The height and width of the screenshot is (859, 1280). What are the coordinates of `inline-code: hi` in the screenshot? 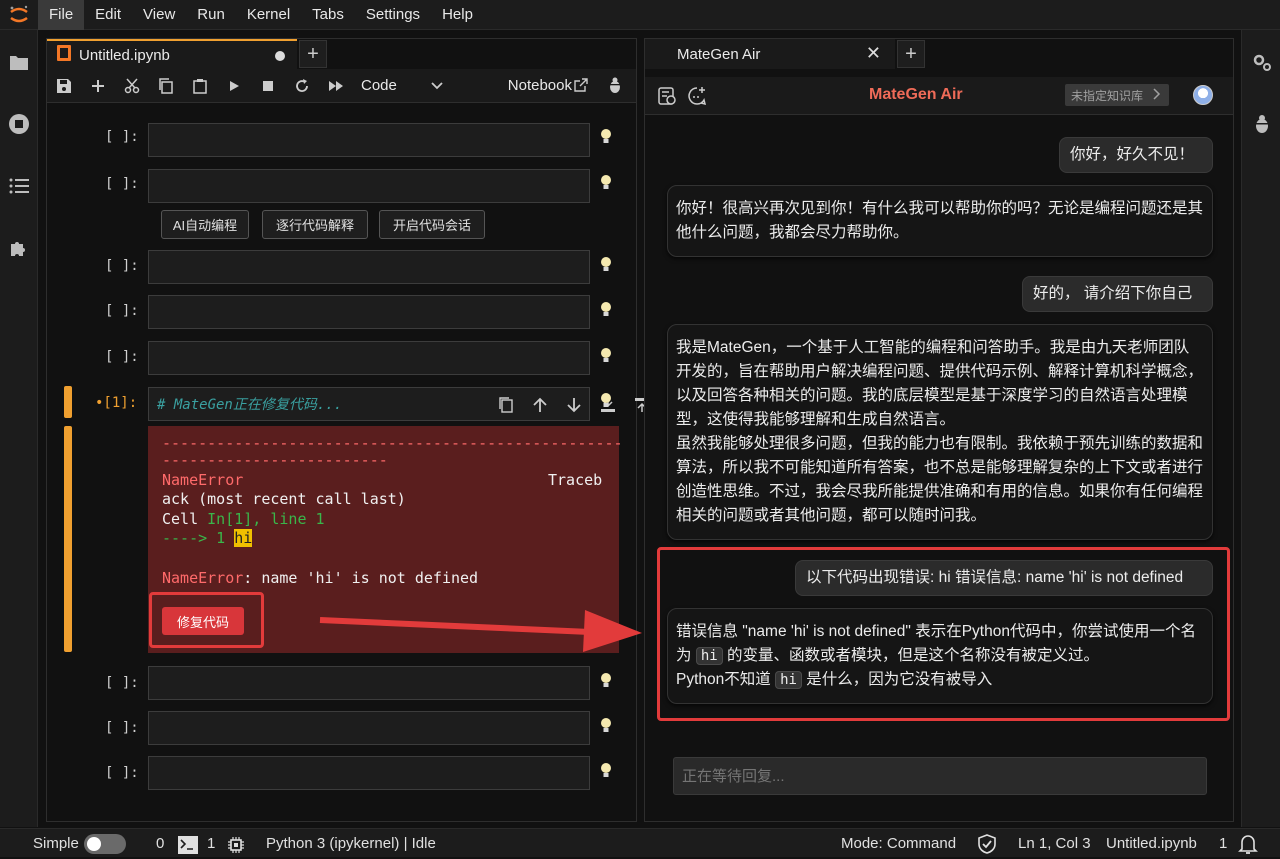 It's located at (788, 680).